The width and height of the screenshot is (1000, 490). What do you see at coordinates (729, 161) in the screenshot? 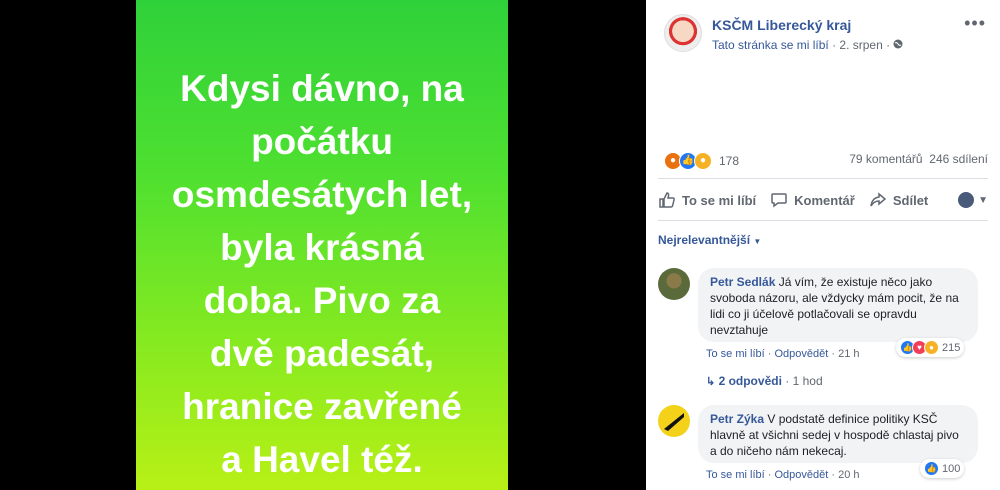
I see `reaction-count: 178` at bounding box center [729, 161].